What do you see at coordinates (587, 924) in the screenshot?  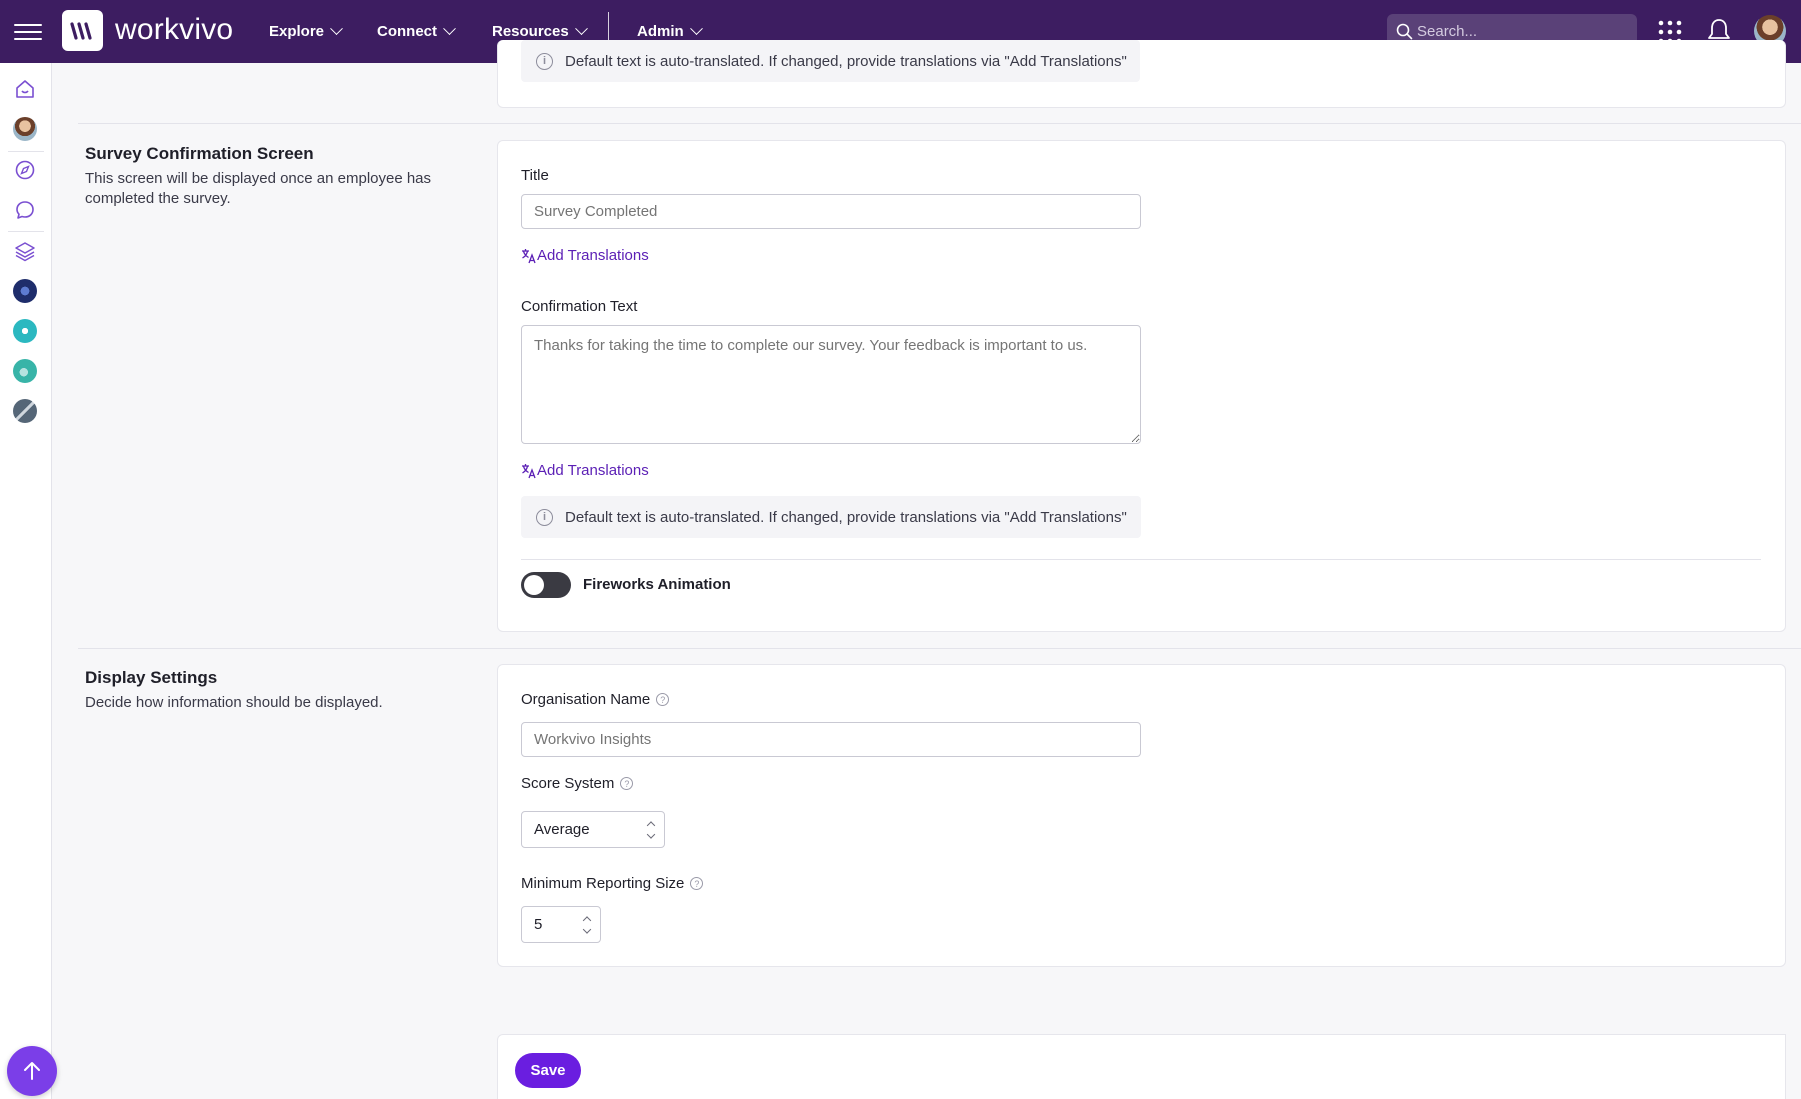 I see `stepper-arrows-icon` at bounding box center [587, 924].